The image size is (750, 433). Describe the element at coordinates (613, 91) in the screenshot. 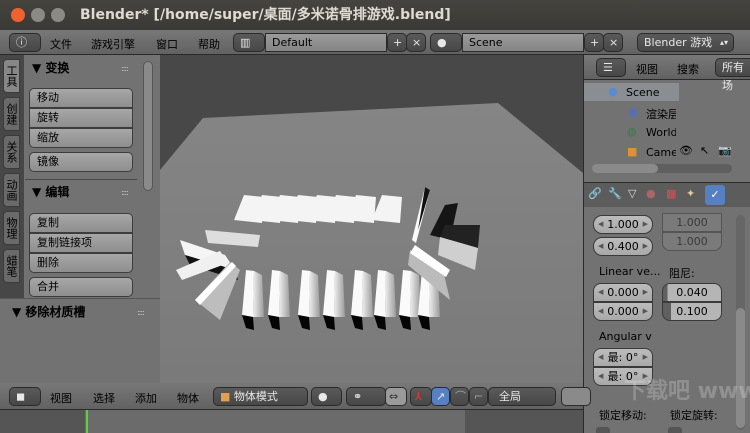

I see `scene-icon: ●` at that location.